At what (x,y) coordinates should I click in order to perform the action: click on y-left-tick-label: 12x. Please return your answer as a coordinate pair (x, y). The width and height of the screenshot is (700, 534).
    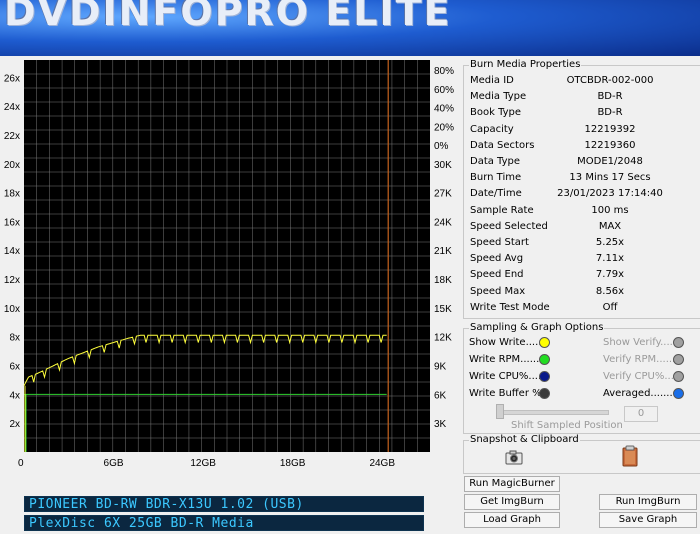
    Looking at the image, I should click on (12, 280).